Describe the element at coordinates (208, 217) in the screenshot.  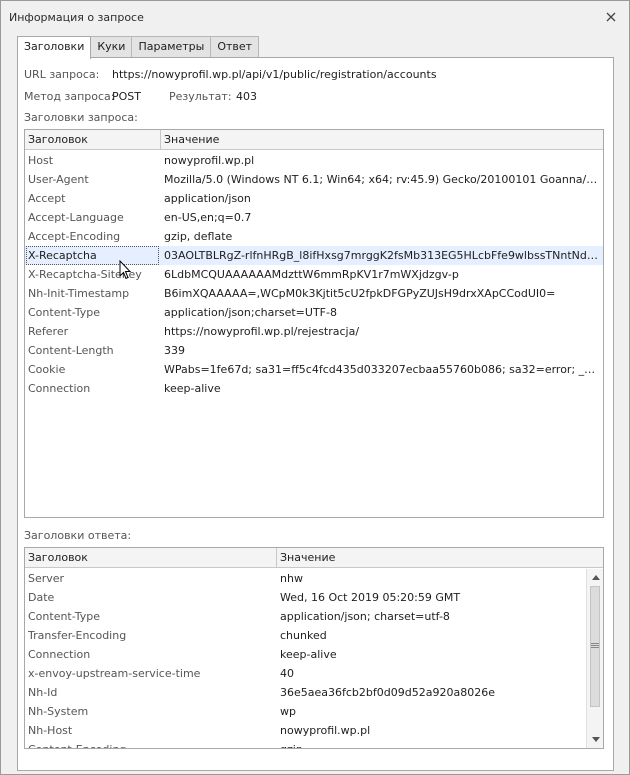
I see `header-value-cell: en-US,en;q=0.7` at that location.